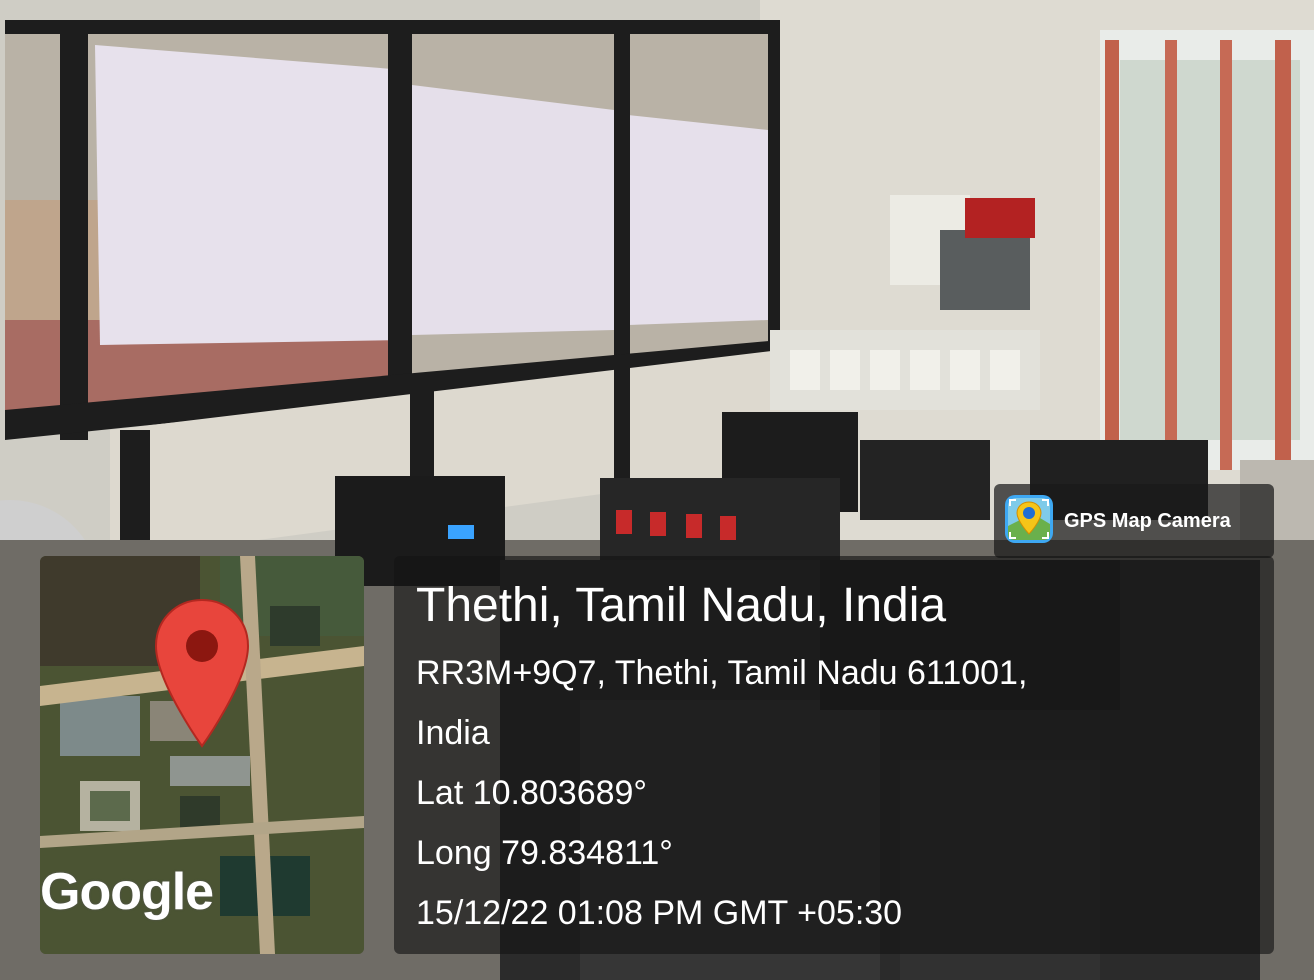 The height and width of the screenshot is (980, 1314). What do you see at coordinates (1147, 521) in the screenshot?
I see `app-name: GPS Map Camera` at bounding box center [1147, 521].